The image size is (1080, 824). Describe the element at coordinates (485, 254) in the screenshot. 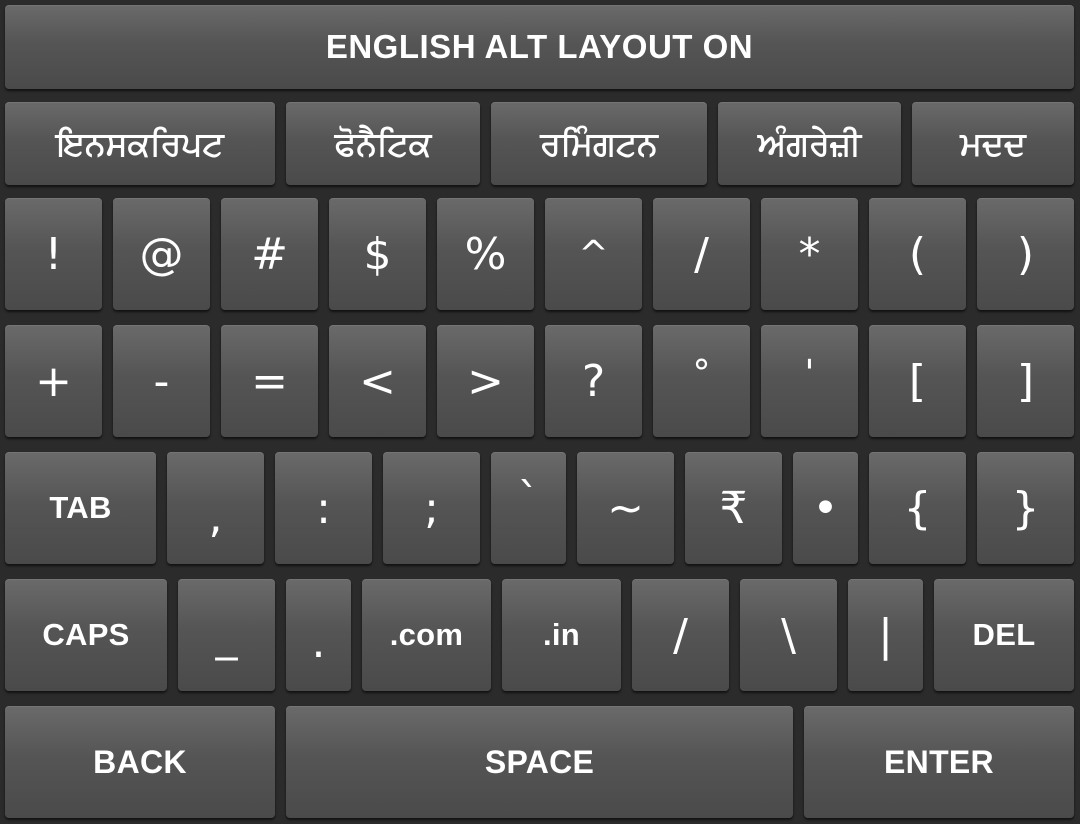

I see `key-percent: %` at that location.